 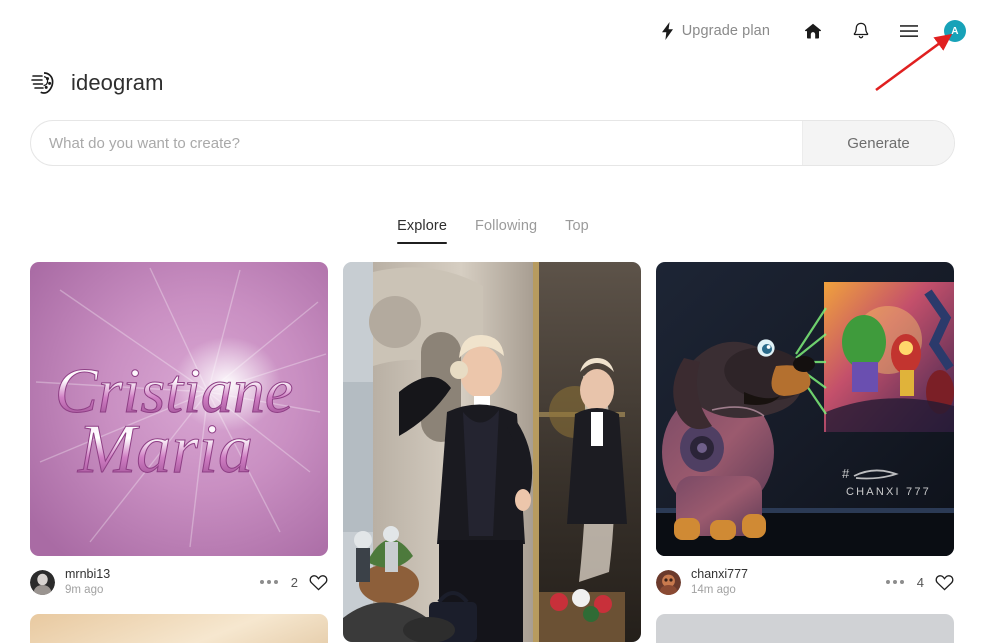 I want to click on notifications-button, so click(x=861, y=31).